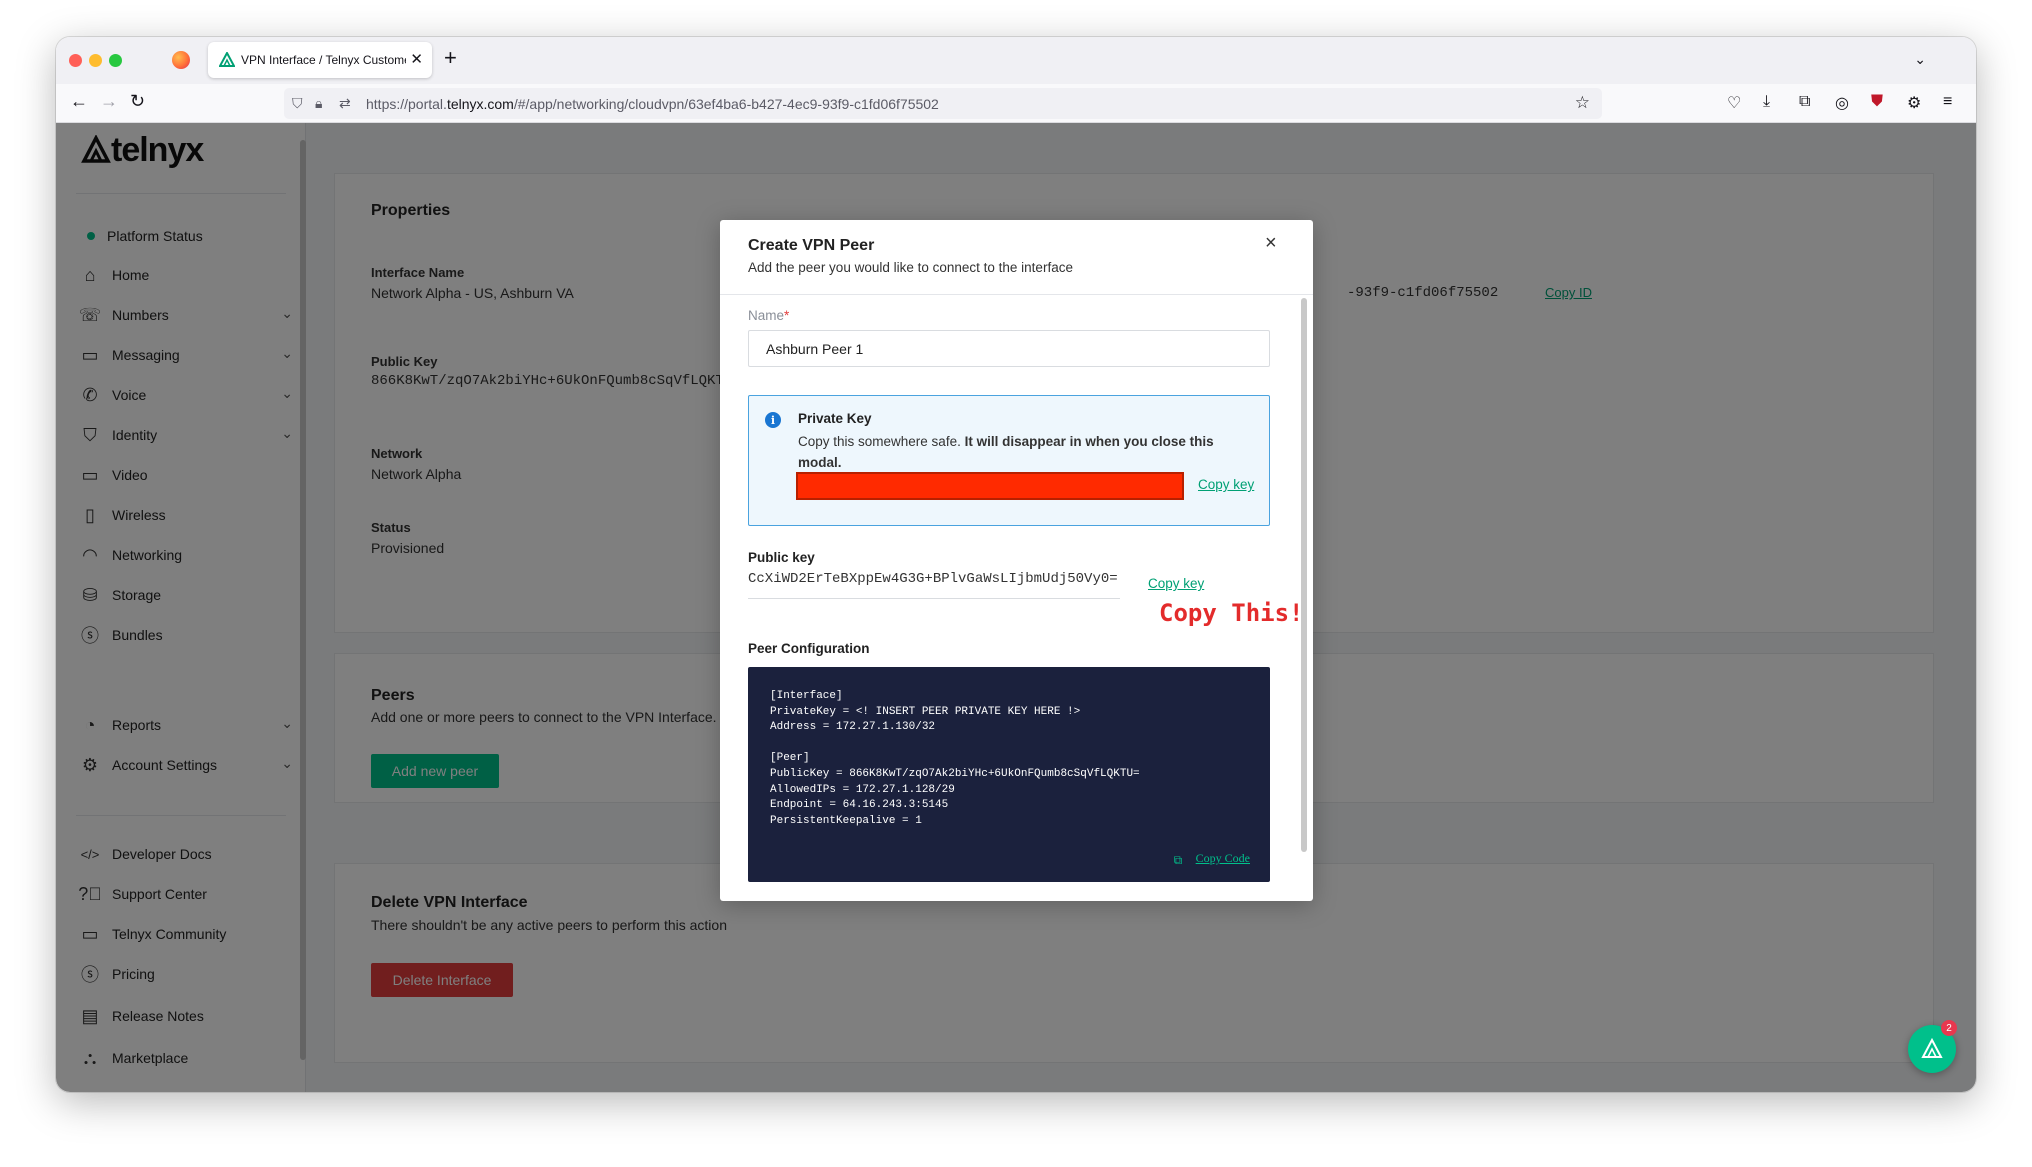  I want to click on copy-private-key-link: Copy key, so click(1226, 484).